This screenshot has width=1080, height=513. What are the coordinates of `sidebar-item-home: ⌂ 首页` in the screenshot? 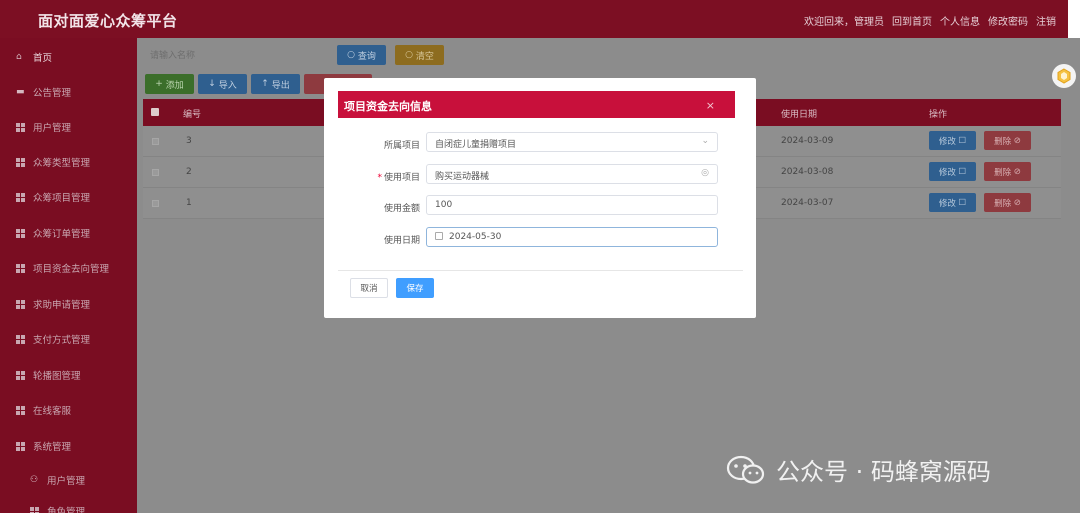 It's located at (68, 57).